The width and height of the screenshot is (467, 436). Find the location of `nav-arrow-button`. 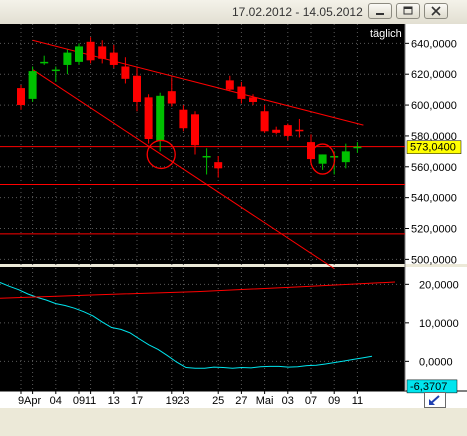

nav-arrow-button is located at coordinates (435, 400).